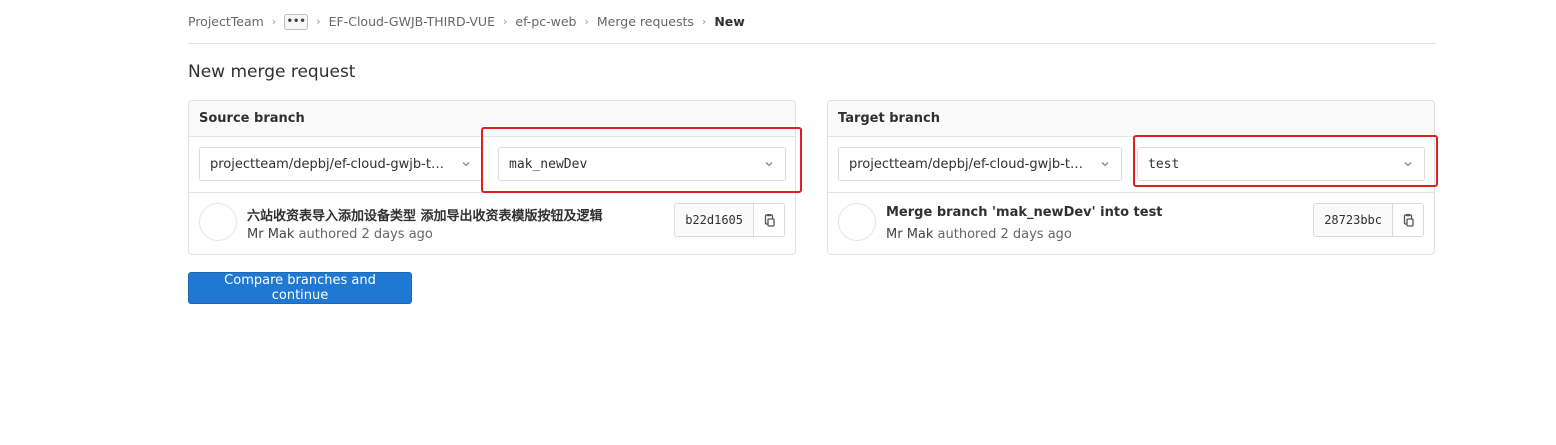  I want to click on breadcrumb-current: New, so click(729, 21).